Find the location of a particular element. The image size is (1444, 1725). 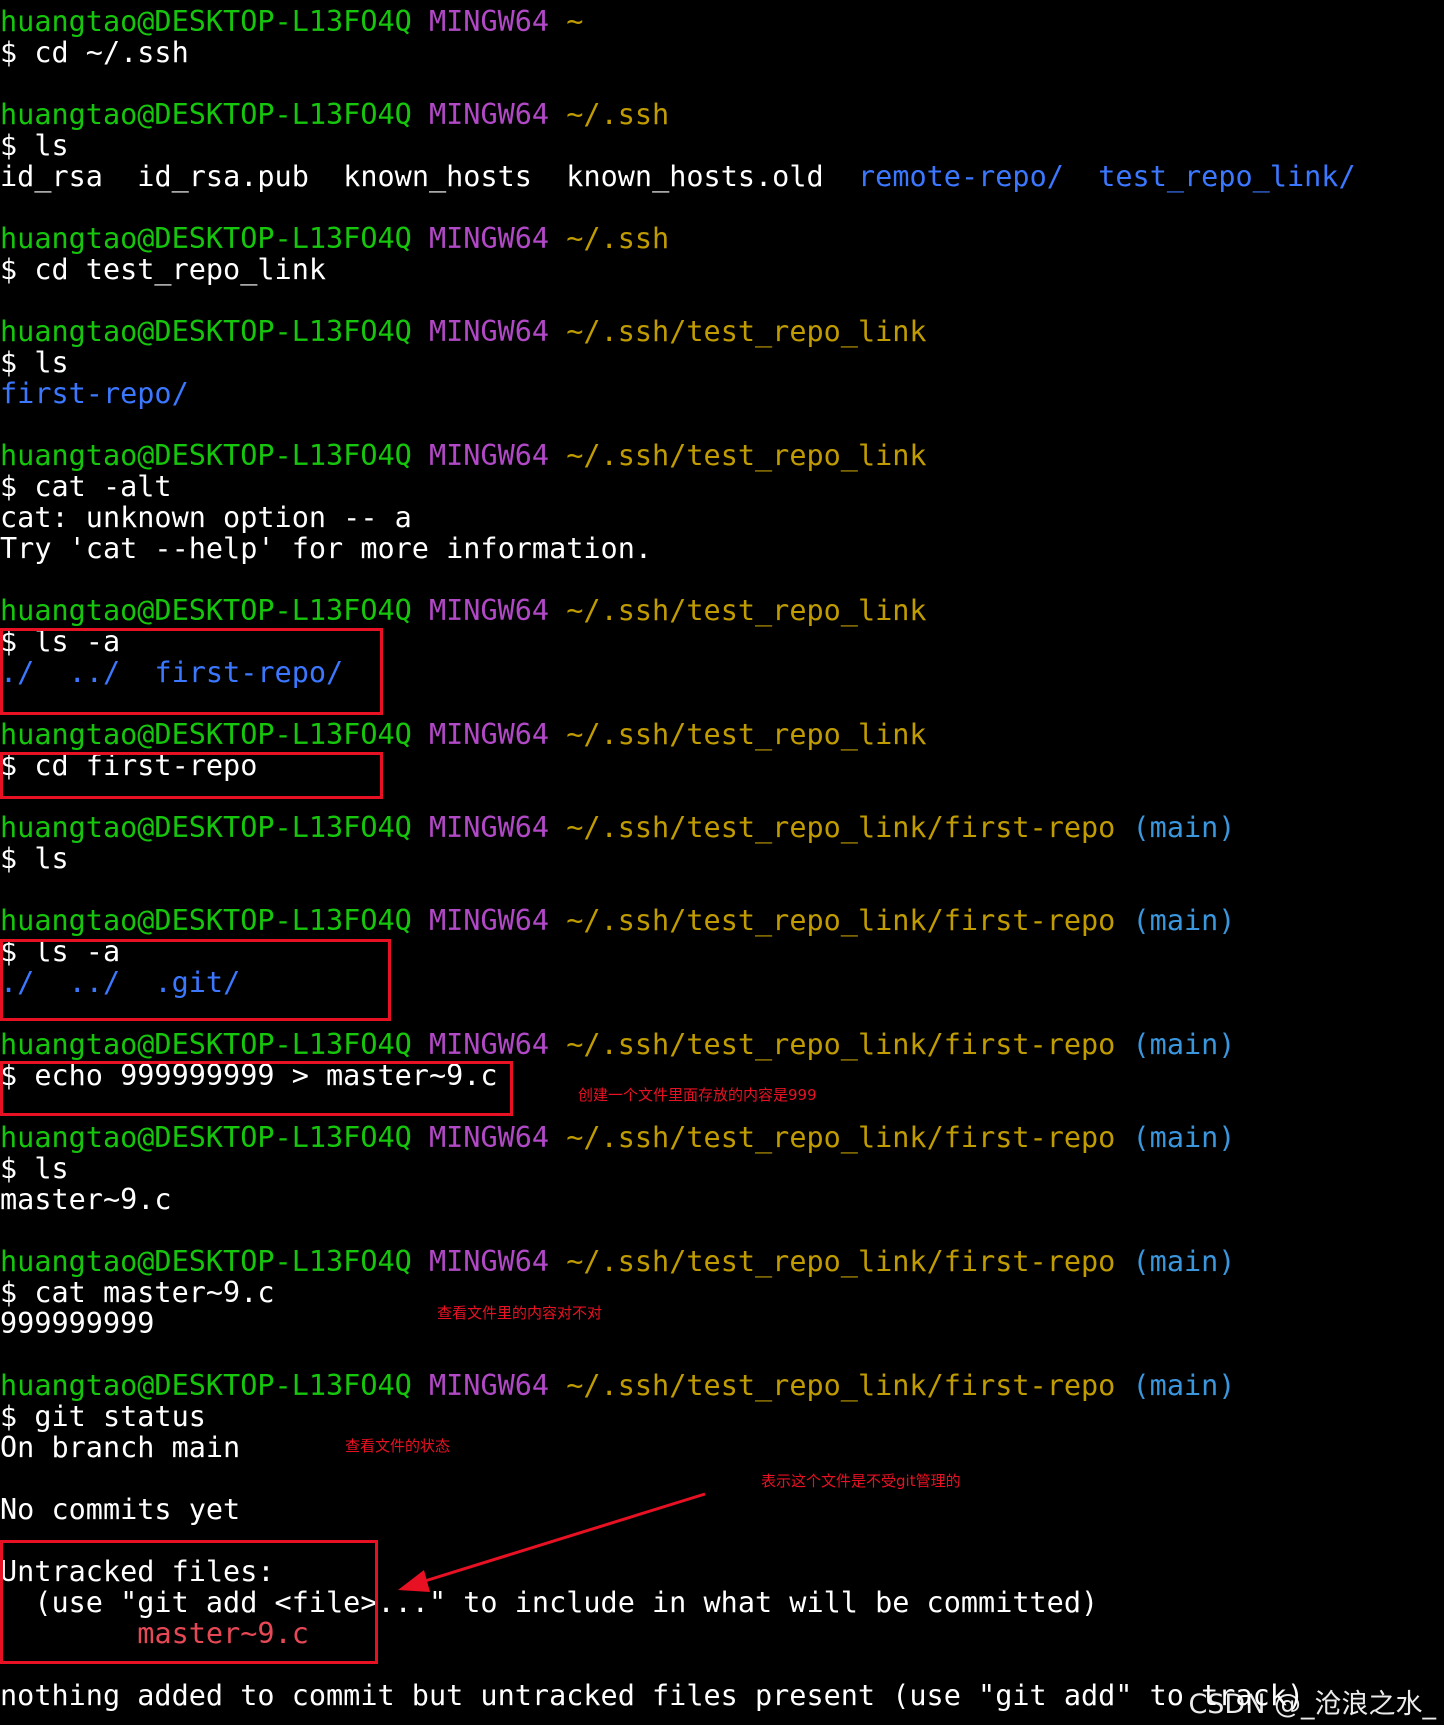

file-entry: known_hosts is located at coordinates (437, 176).